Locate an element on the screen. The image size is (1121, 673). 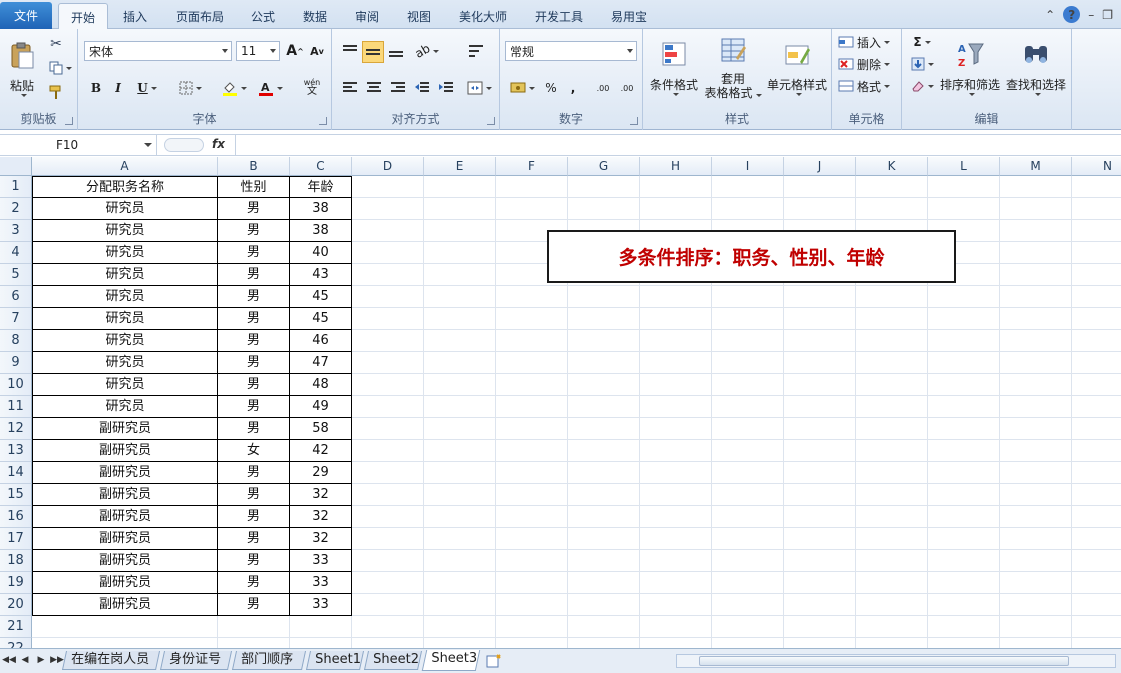
wrap-text-button is located at coordinates (477, 51).